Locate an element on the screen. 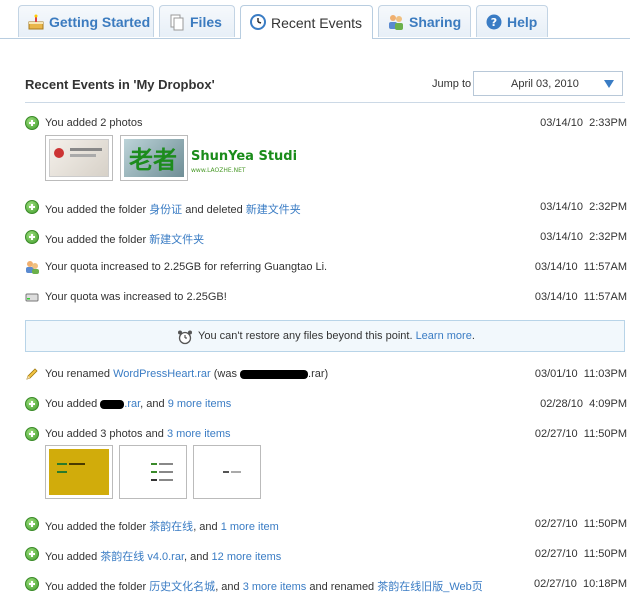  tab-label: Recent Events is located at coordinates (317, 22).